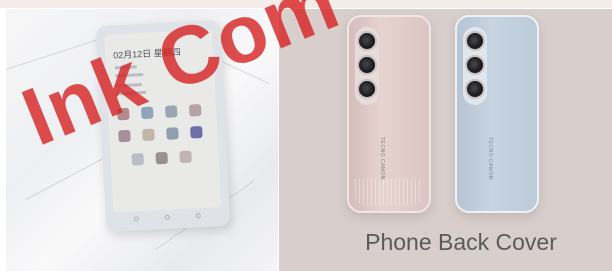  What do you see at coordinates (198, 216) in the screenshot?
I see `menu-icon` at bounding box center [198, 216].